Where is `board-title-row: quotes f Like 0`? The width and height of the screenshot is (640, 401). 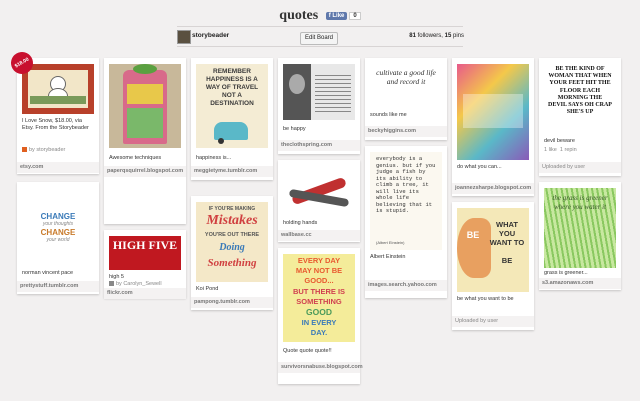
board-title-row: quotes f Like 0 is located at coordinates (320, 16).